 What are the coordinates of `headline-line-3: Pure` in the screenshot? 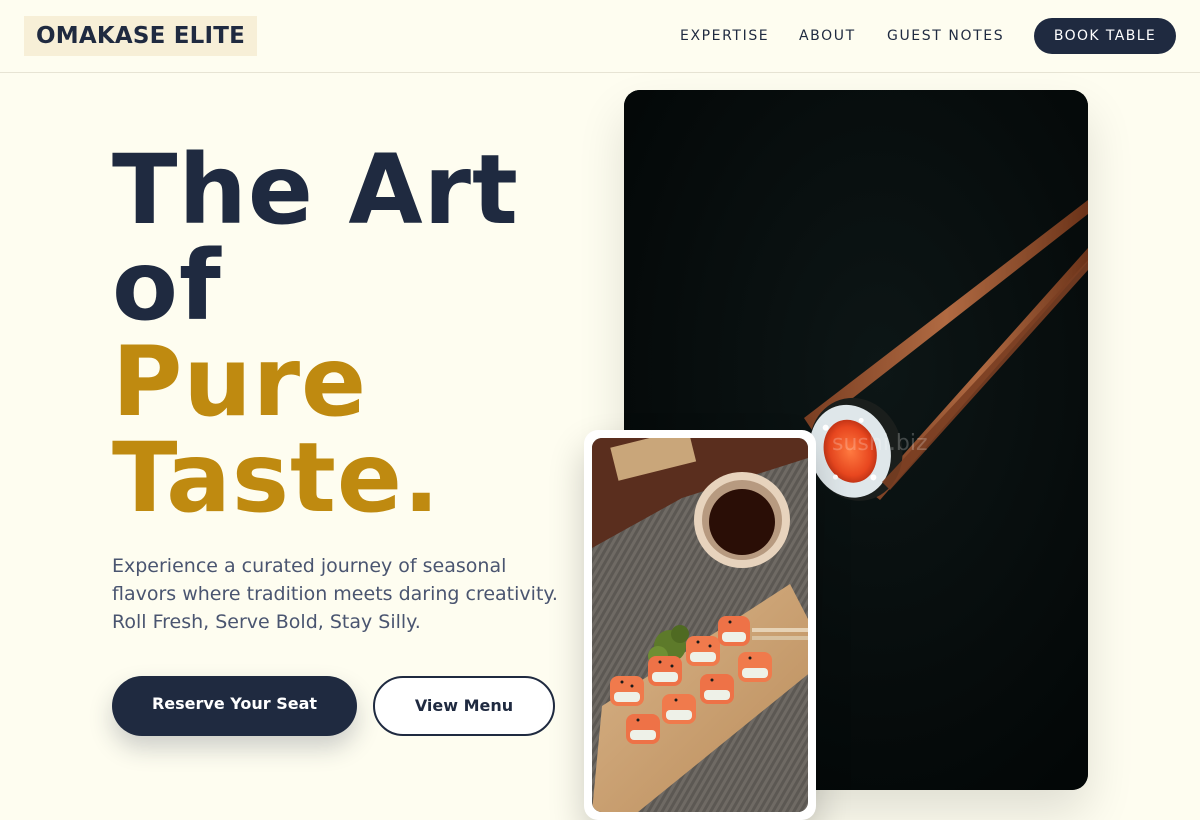 It's located at (240, 382).